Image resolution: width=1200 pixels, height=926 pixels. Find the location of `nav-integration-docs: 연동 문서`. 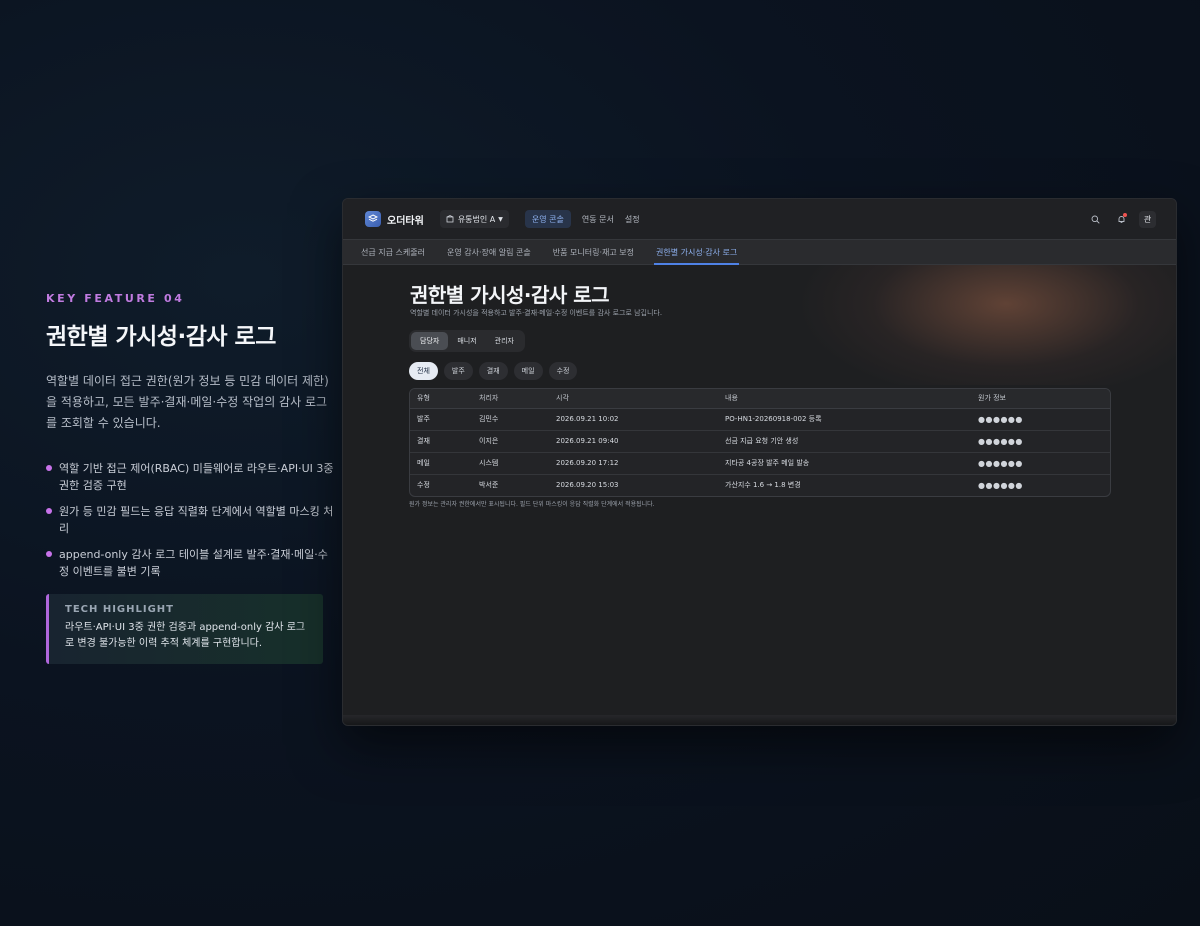

nav-integration-docs: 연동 문서 is located at coordinates (598, 219).